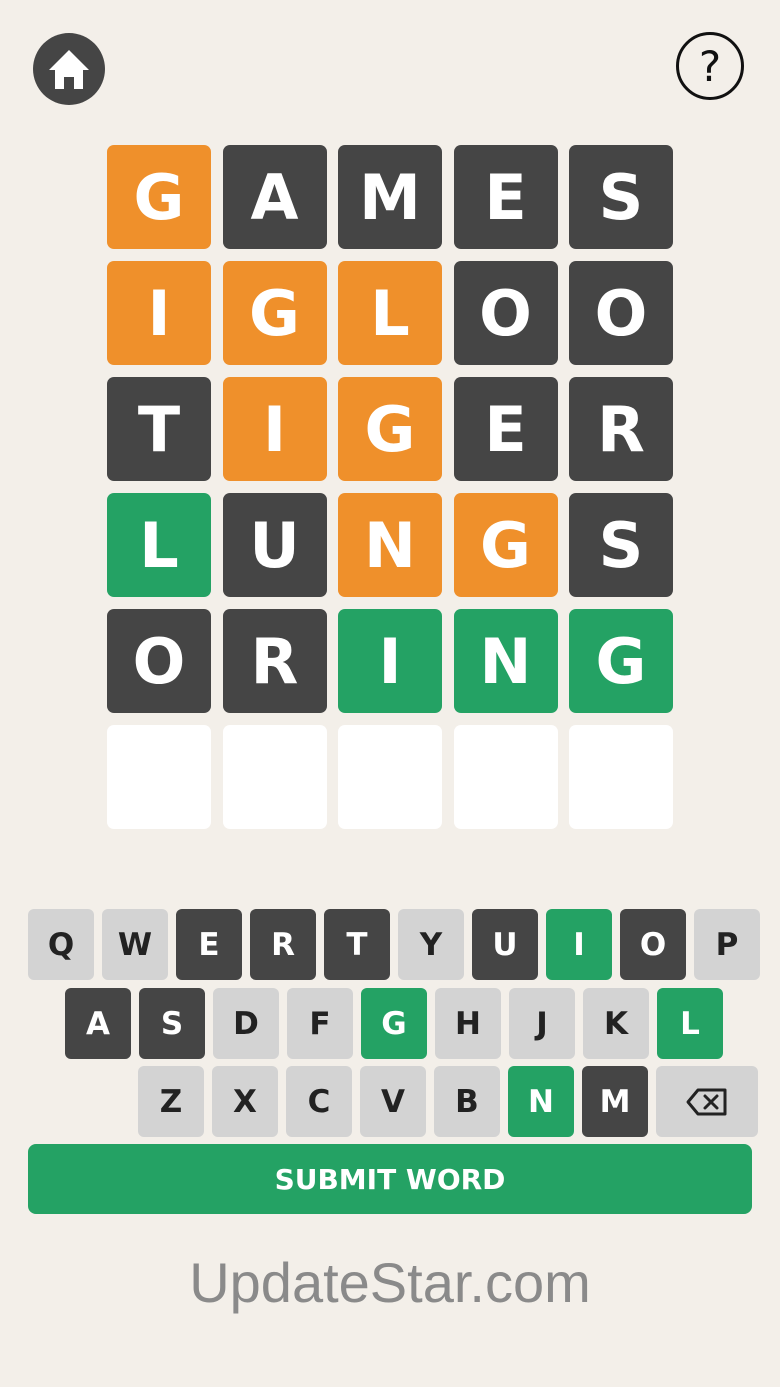 The height and width of the screenshot is (1387, 780). Describe the element at coordinates (246, 1023) in the screenshot. I see `key-d: D` at that location.